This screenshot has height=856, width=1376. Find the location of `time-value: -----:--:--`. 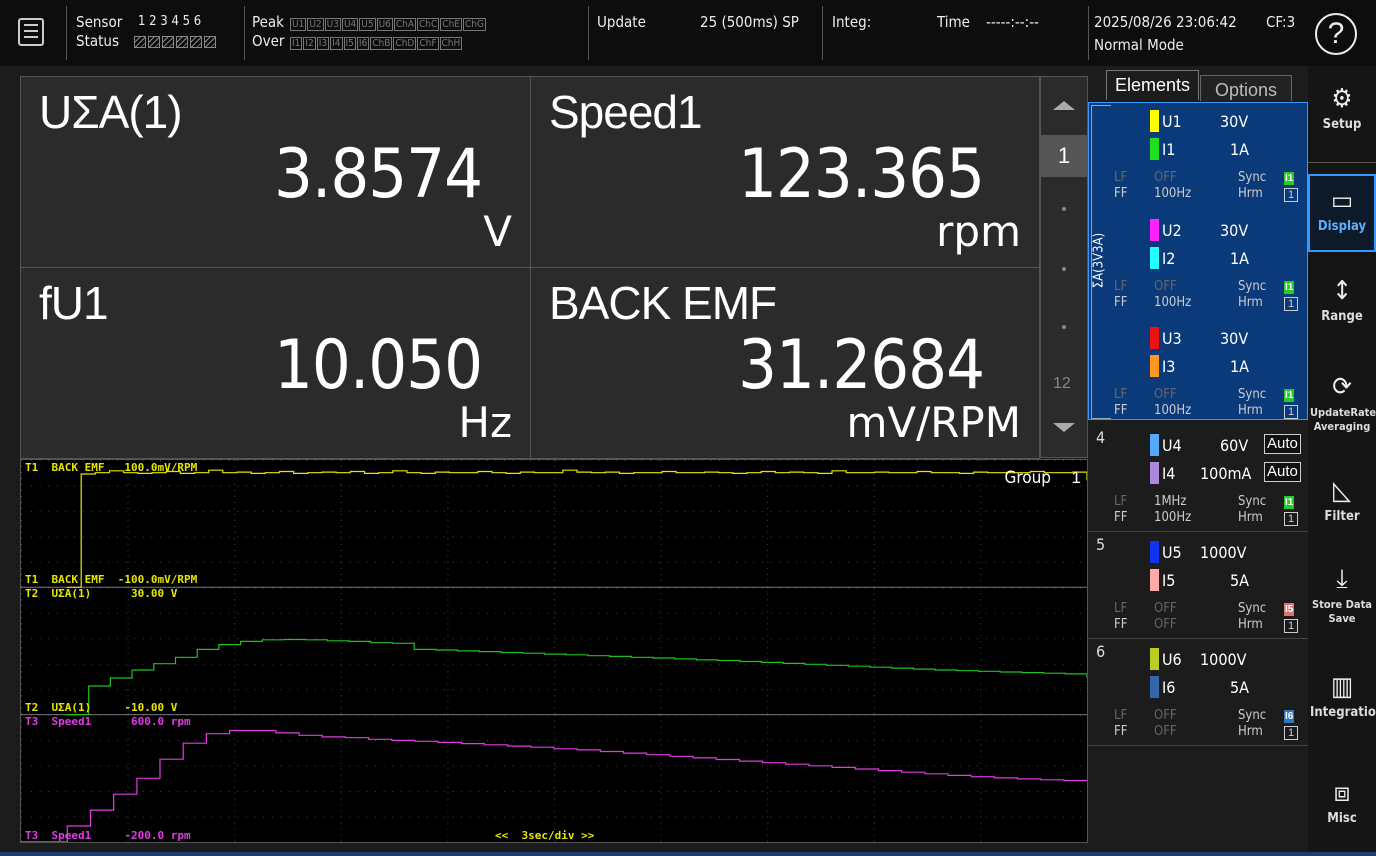

time-value: -----:--:-- is located at coordinates (1012, 22).